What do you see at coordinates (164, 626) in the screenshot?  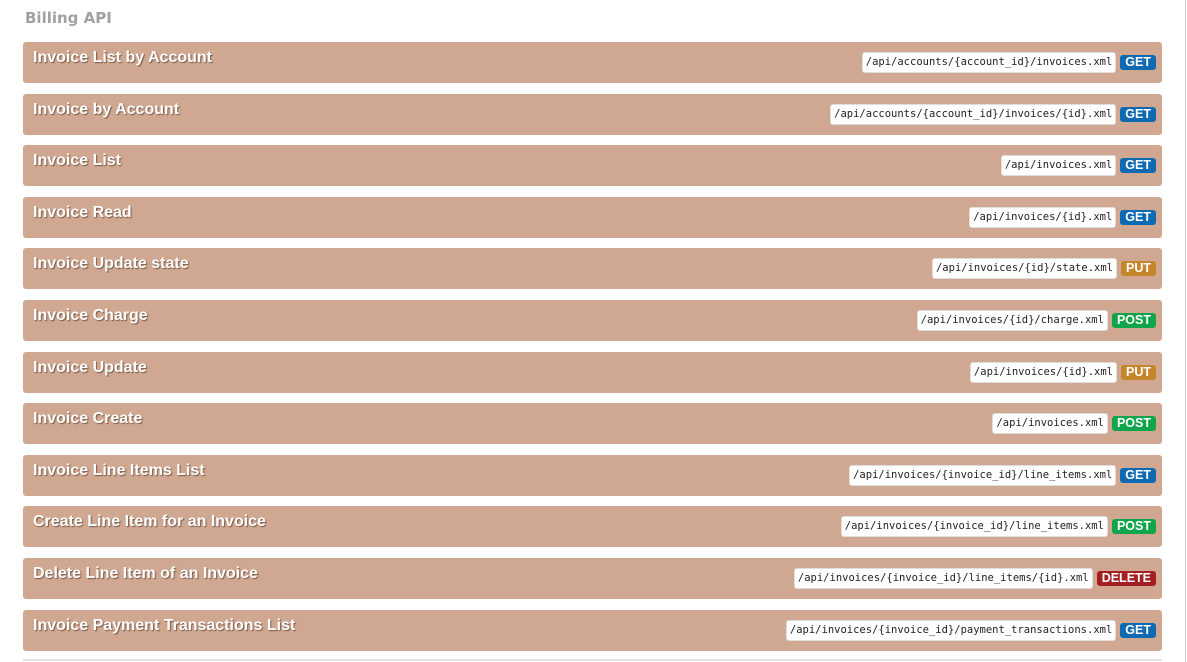 I see `endpoint-title: Invoice Payment Transactions List` at bounding box center [164, 626].